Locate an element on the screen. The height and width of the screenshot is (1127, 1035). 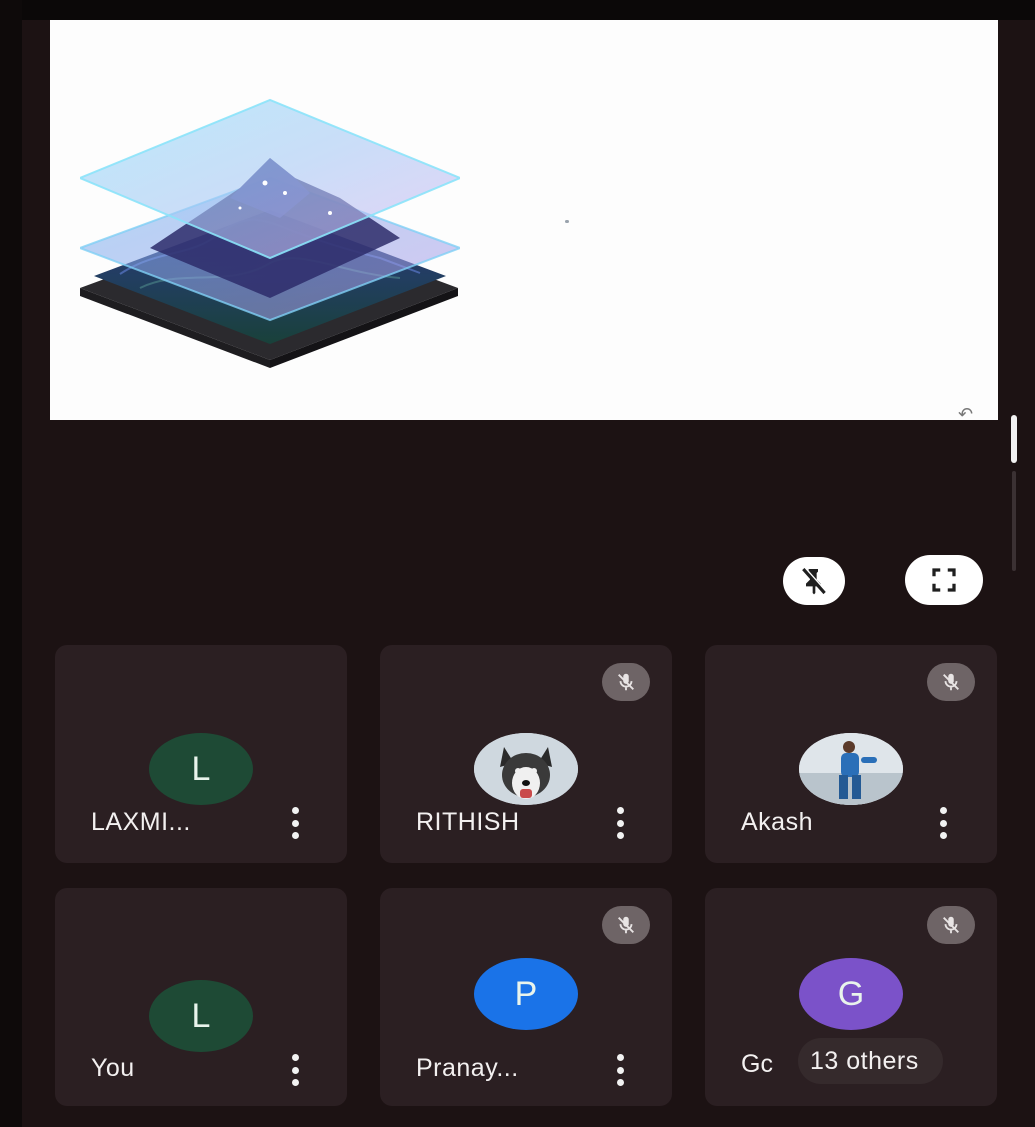
participant-tile: RITHISH is located at coordinates (526, 754).